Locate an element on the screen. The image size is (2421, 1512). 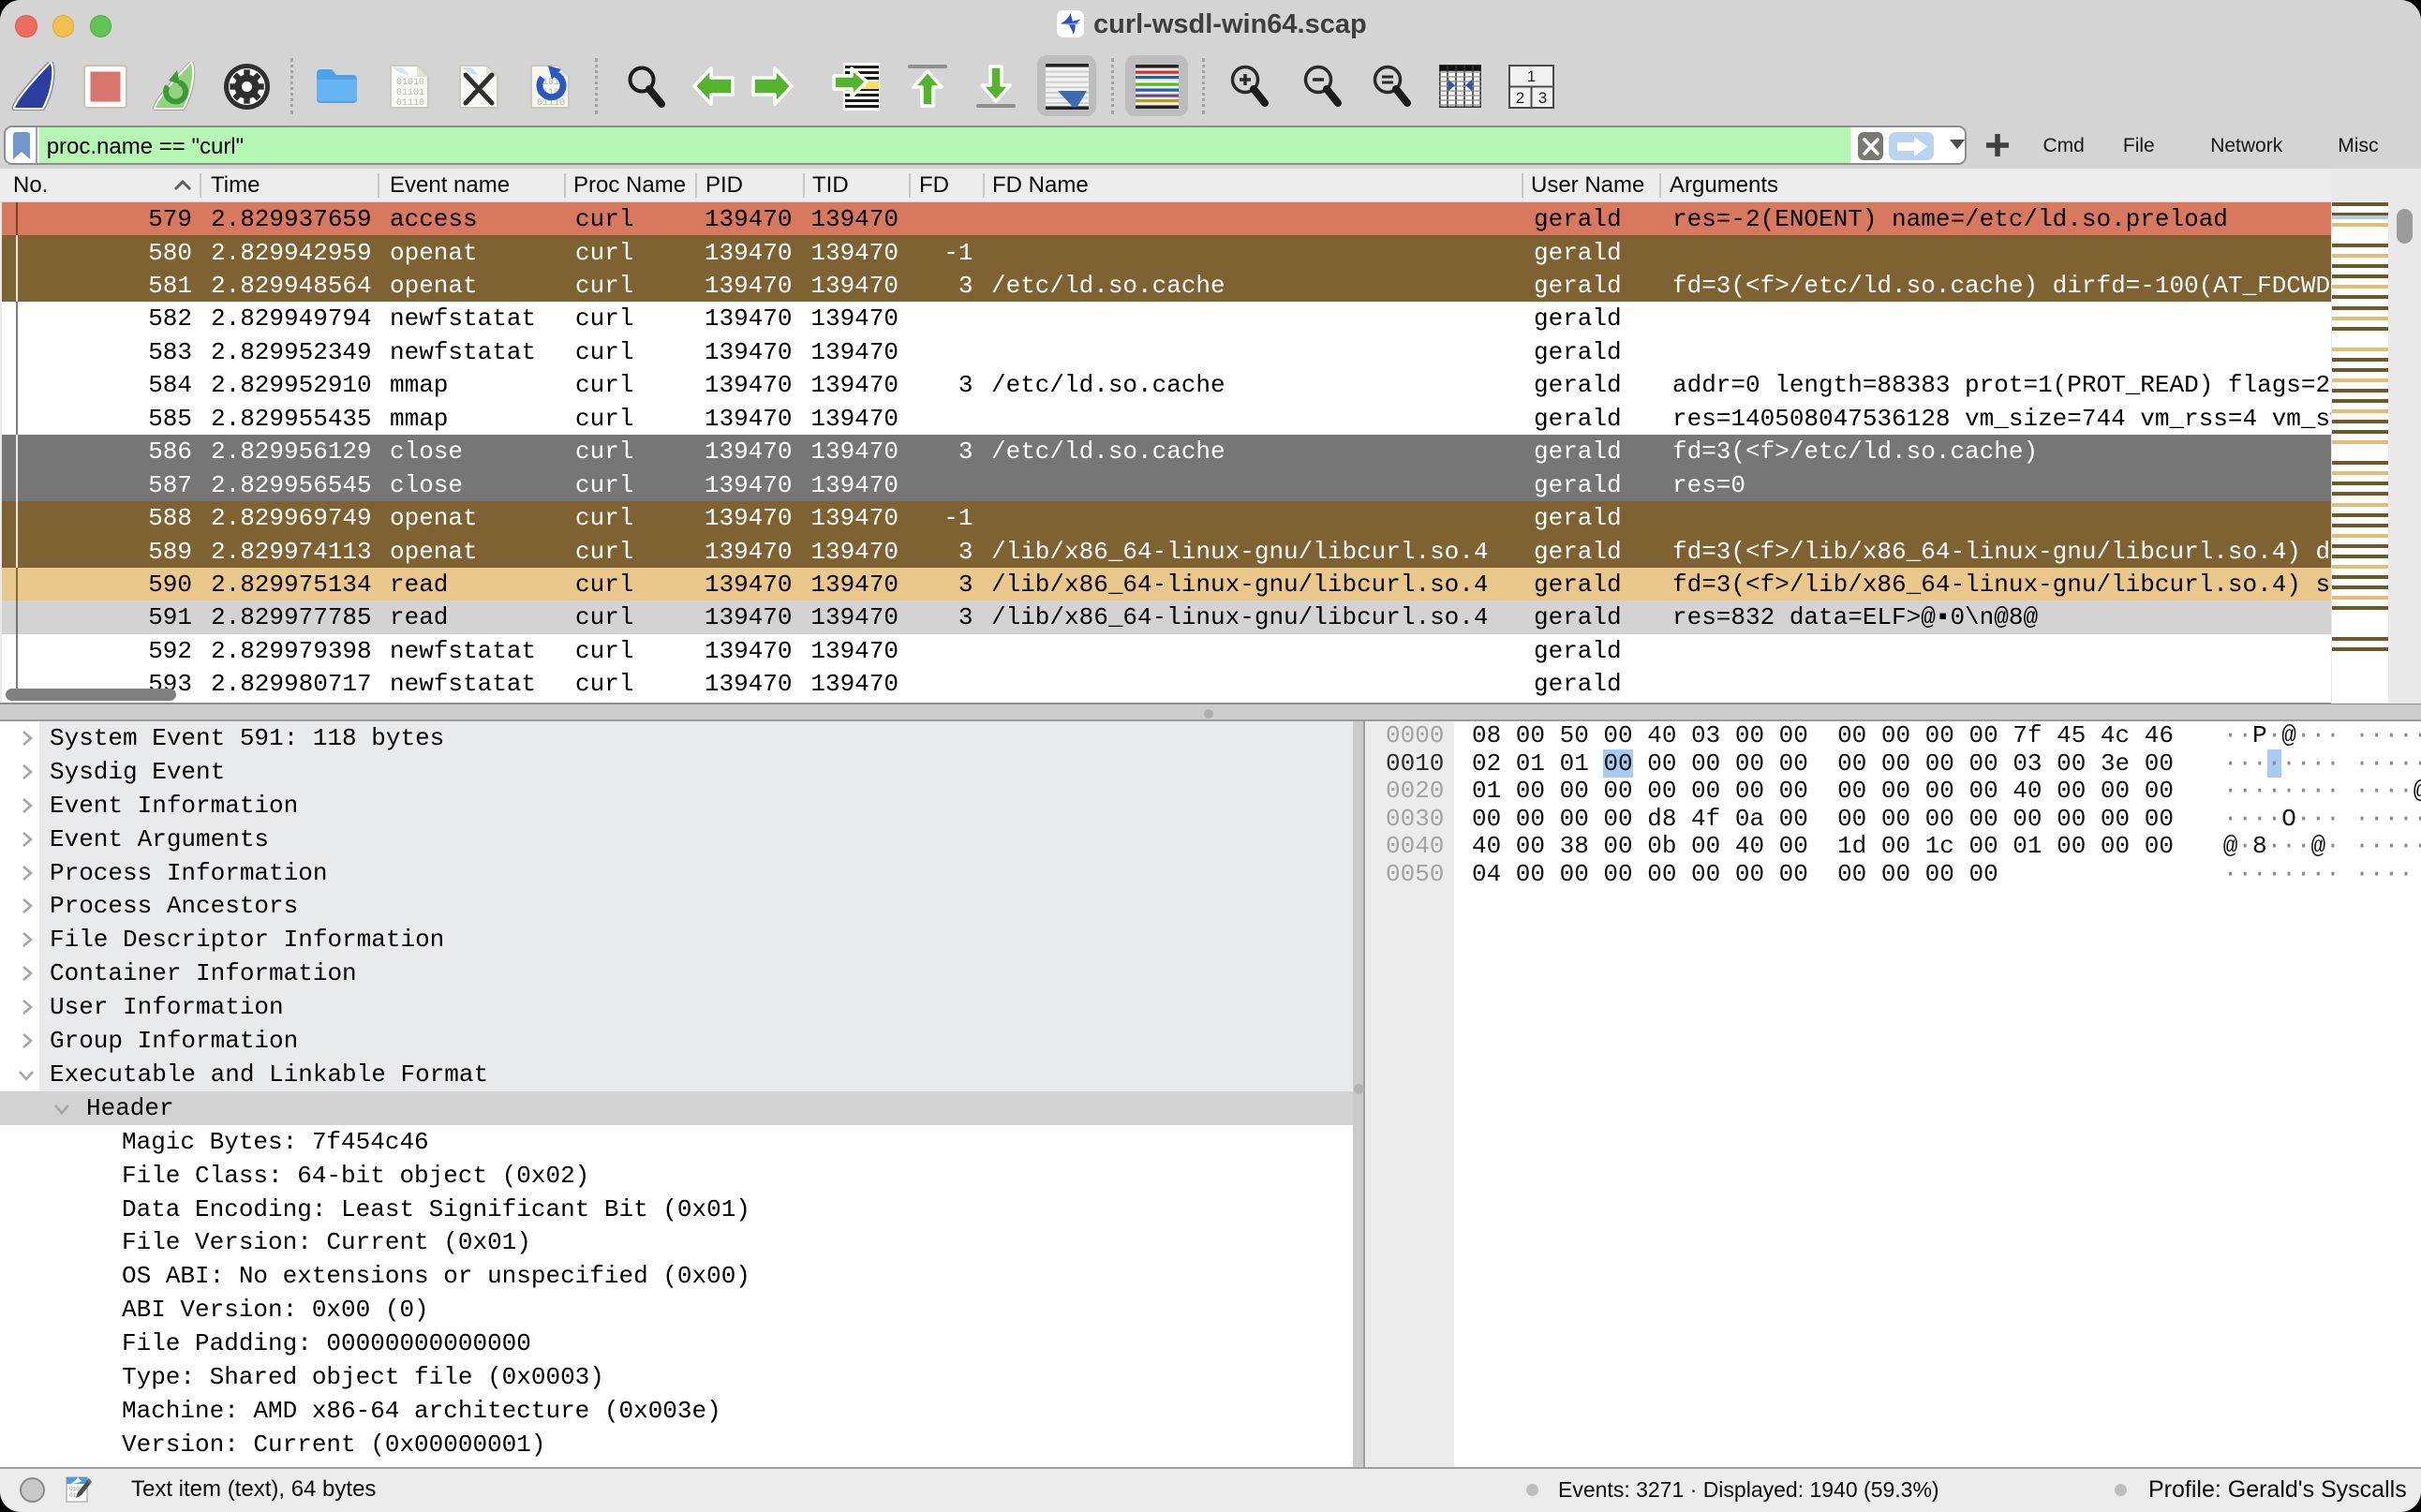
svg-text: 01110 is located at coordinates (410, 103).